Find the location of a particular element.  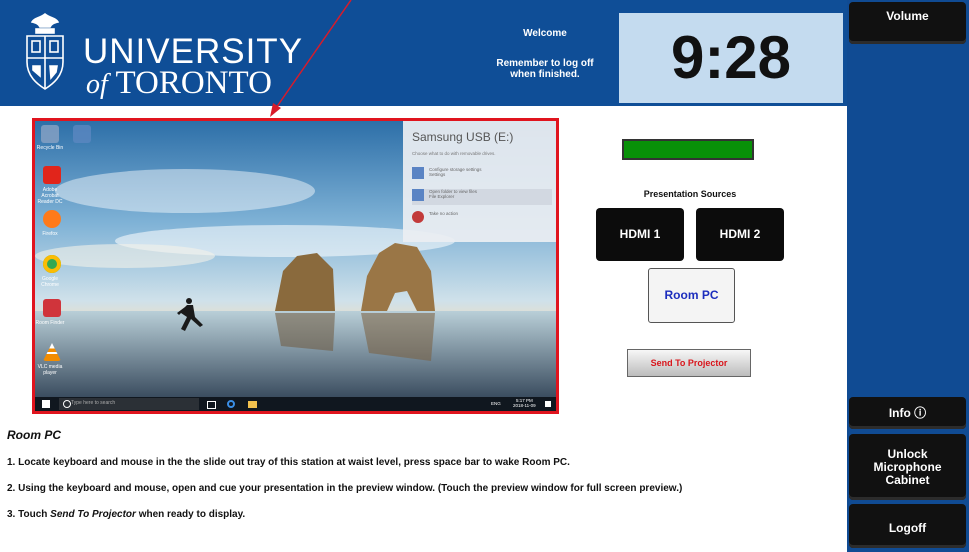

configure-storage-option: Configure storage settings Settings is located at coordinates (482, 175).